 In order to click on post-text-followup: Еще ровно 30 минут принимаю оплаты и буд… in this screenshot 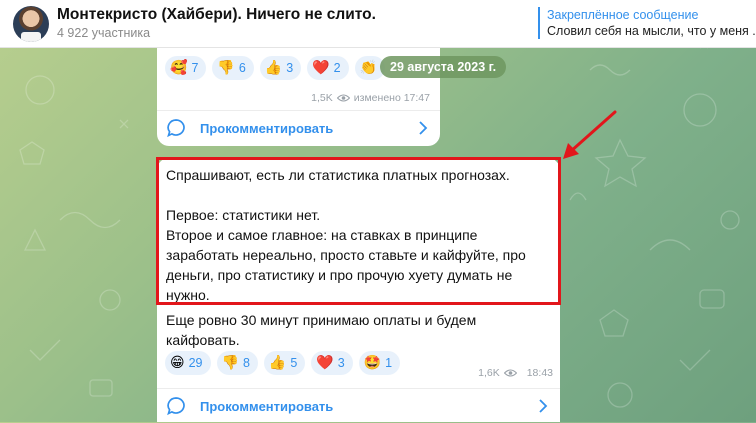, I will do `click(321, 330)`.